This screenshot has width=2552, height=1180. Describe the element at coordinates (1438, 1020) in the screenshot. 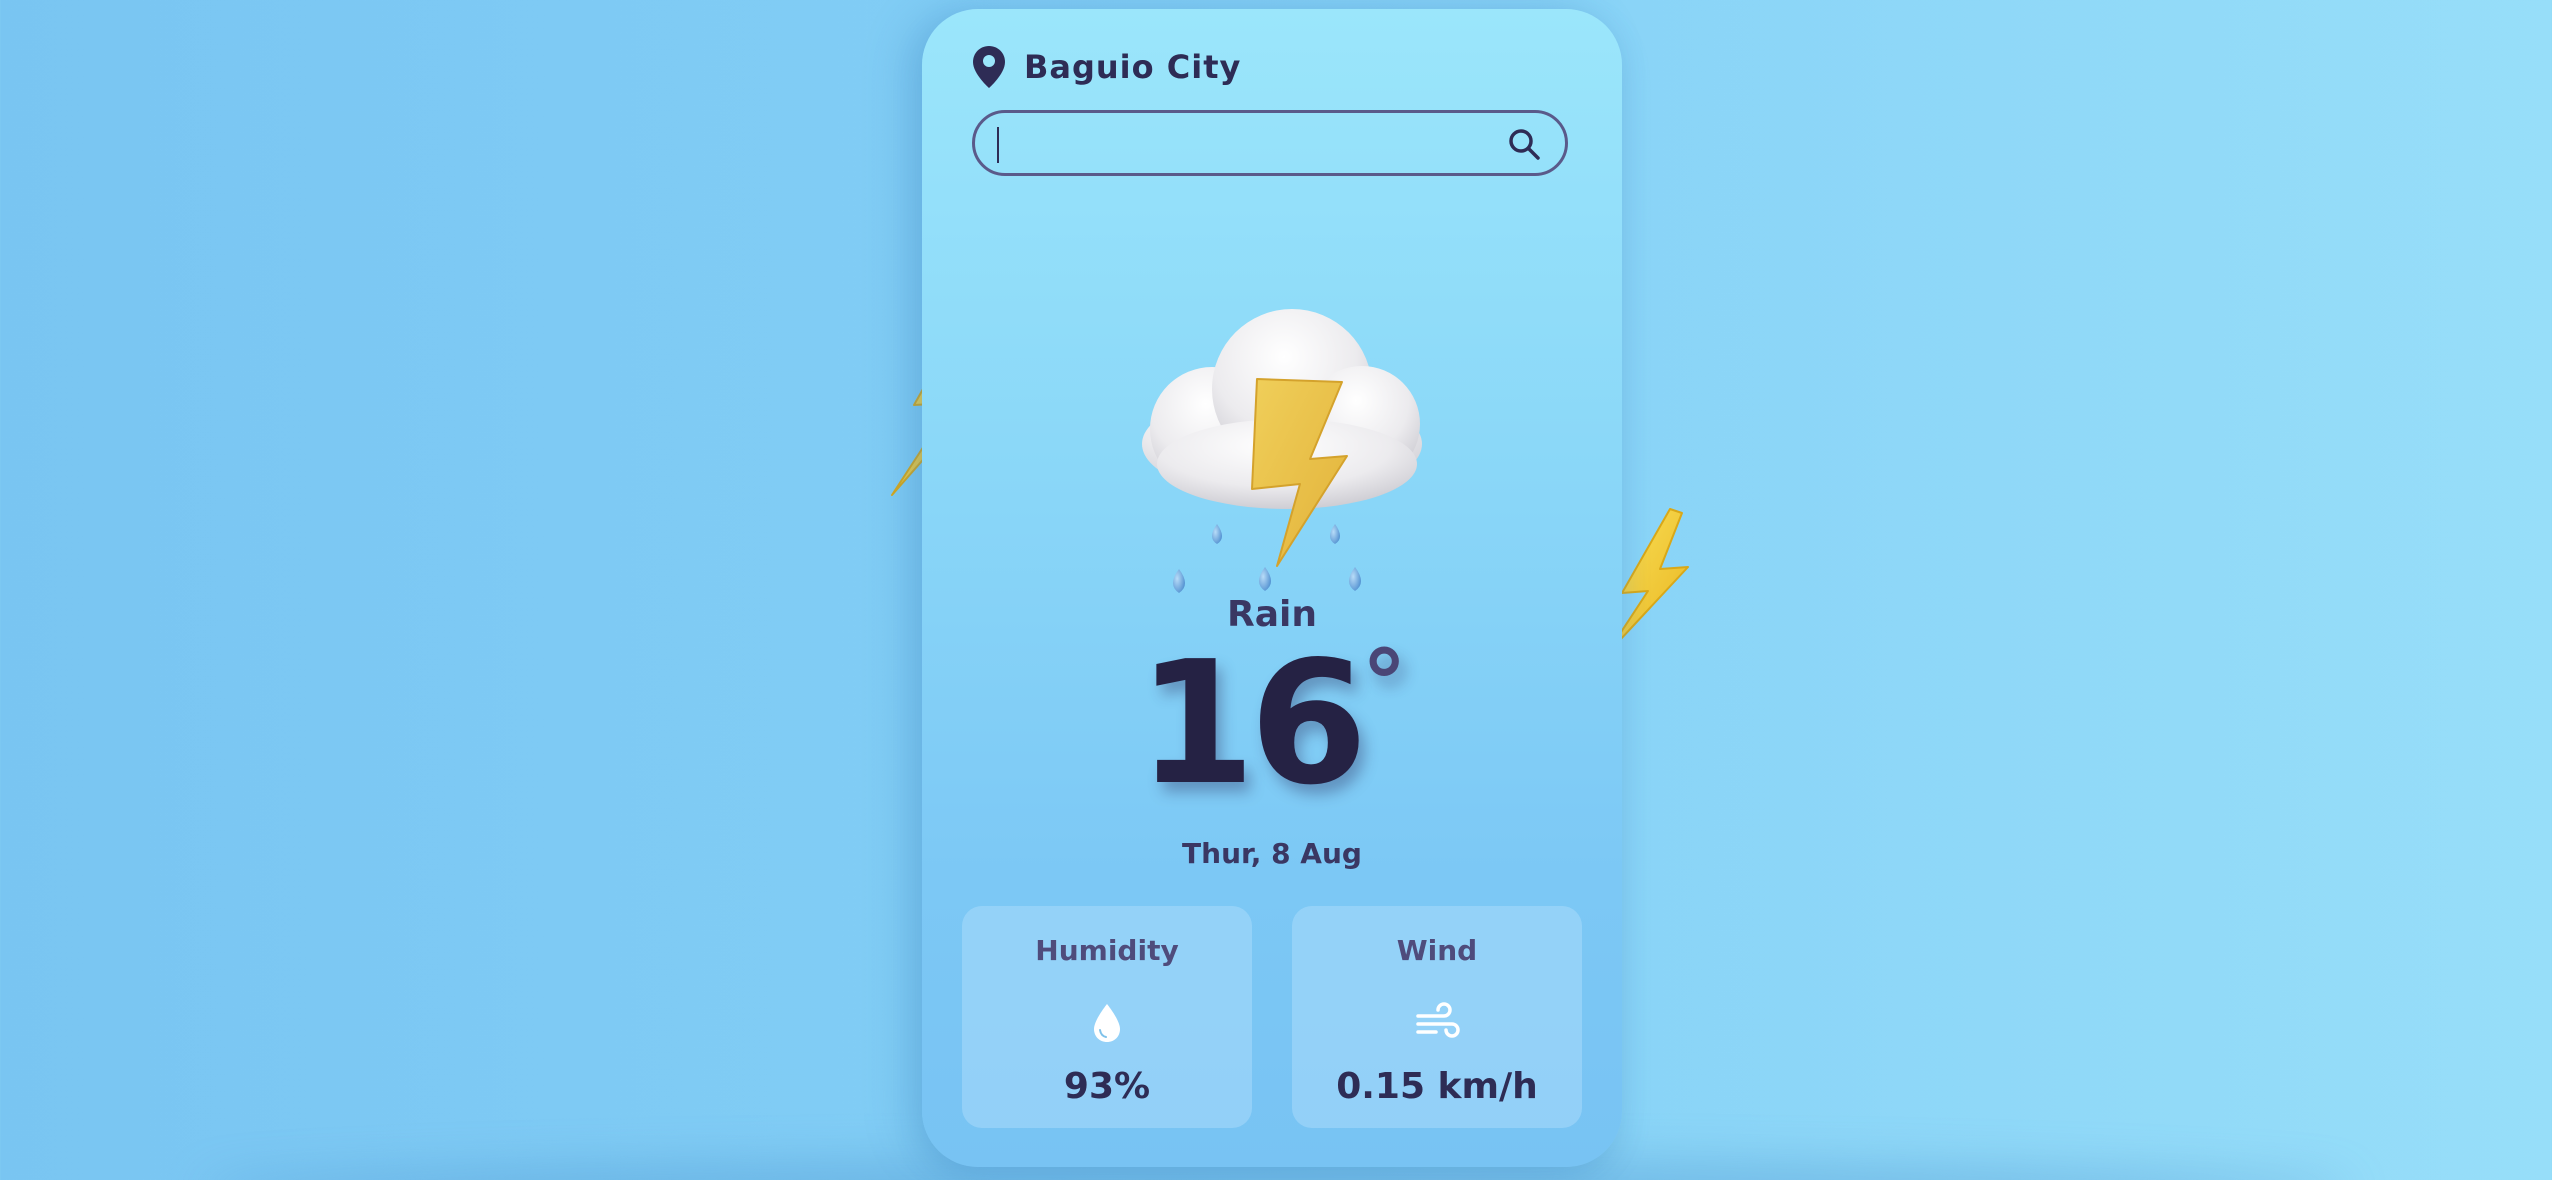

I see `wind-icon` at that location.